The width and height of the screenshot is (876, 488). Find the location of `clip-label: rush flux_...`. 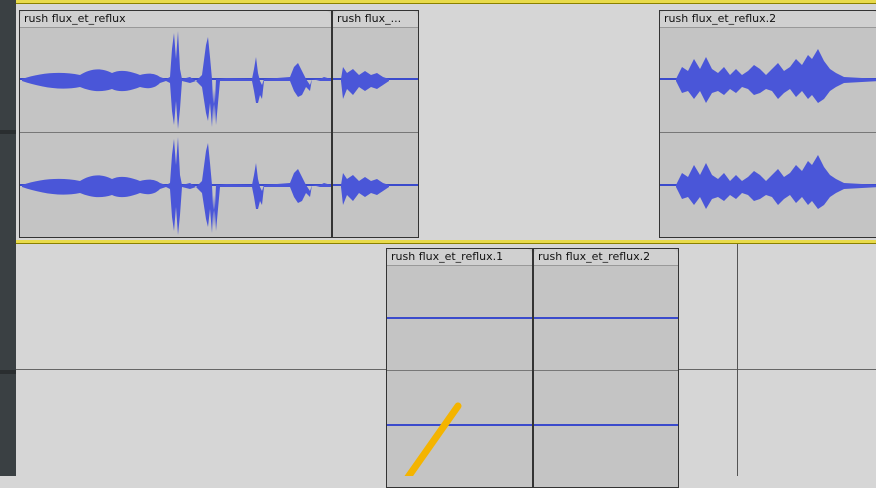

clip-label: rush flux_... is located at coordinates (369, 18).